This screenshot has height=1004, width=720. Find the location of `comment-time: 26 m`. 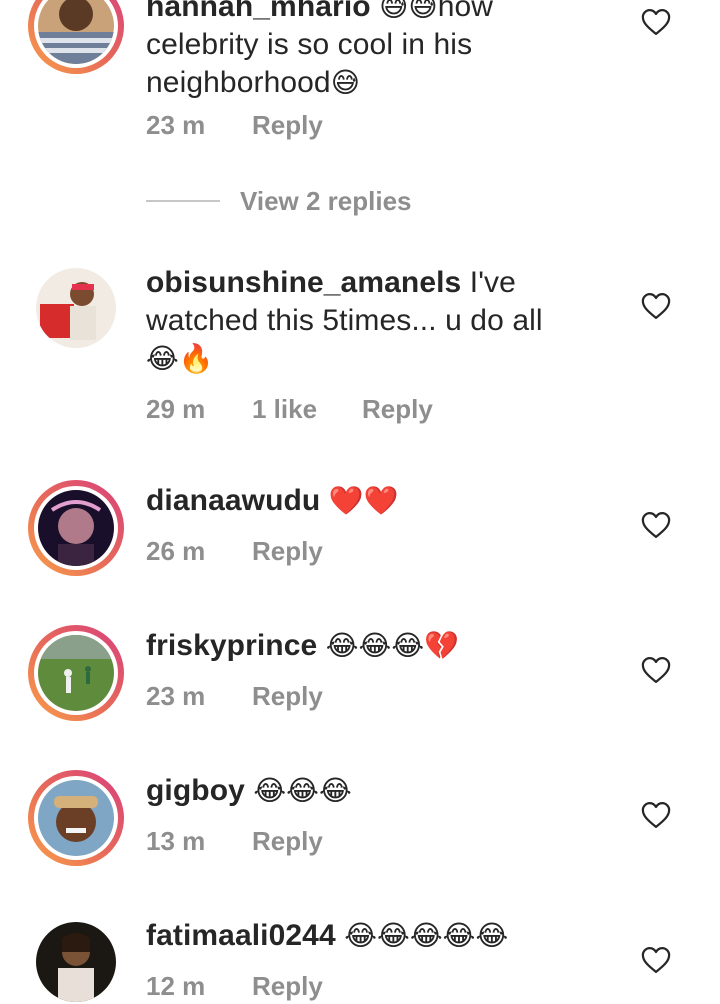

comment-time: 26 m is located at coordinates (176, 551).